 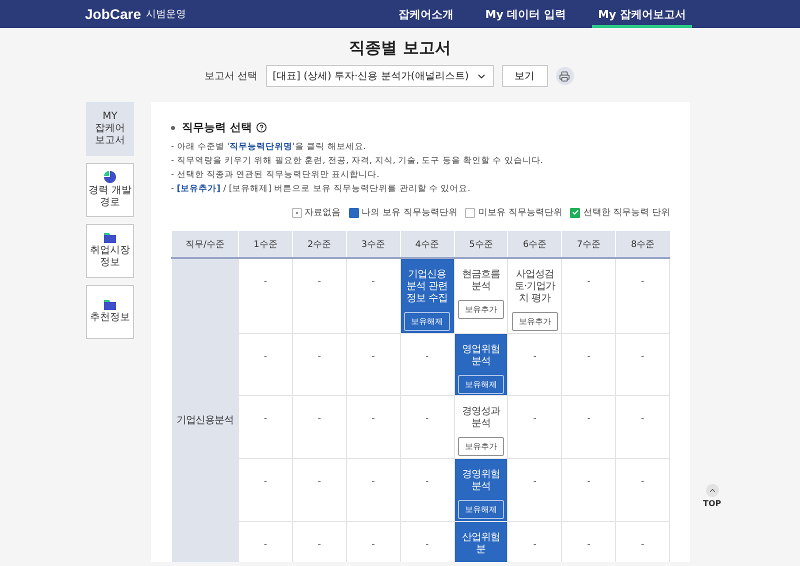 I want to click on unit-link: 경영위험 분석, so click(x=481, y=480).